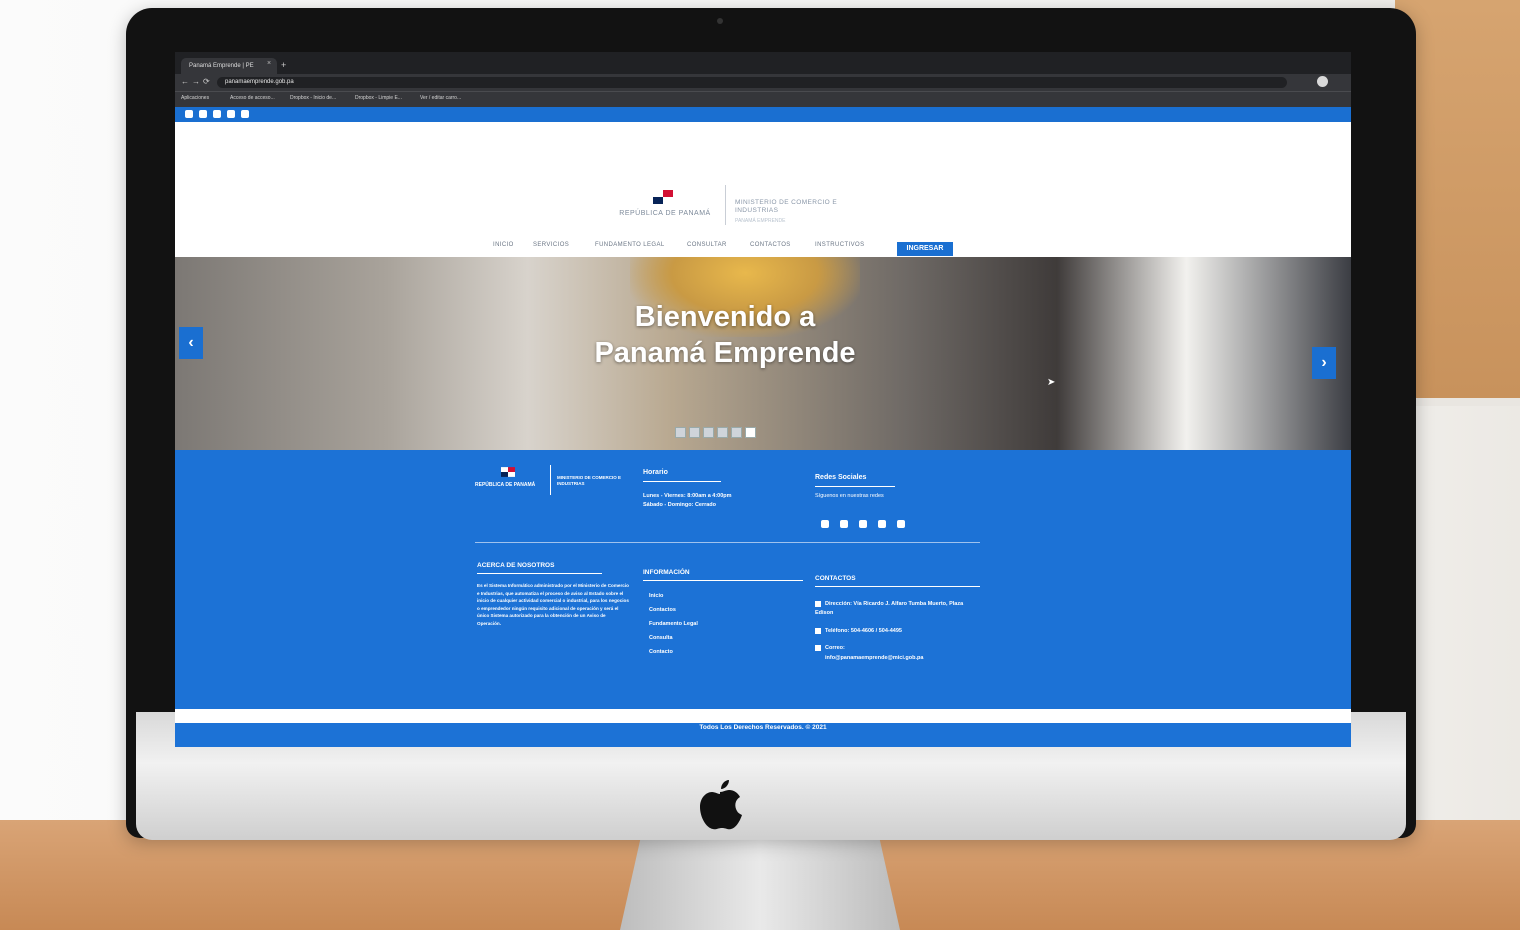  What do you see at coordinates (763, 727) in the screenshot?
I see `copyright-text: Todos Los Derechos Reservados. © 2021` at bounding box center [763, 727].